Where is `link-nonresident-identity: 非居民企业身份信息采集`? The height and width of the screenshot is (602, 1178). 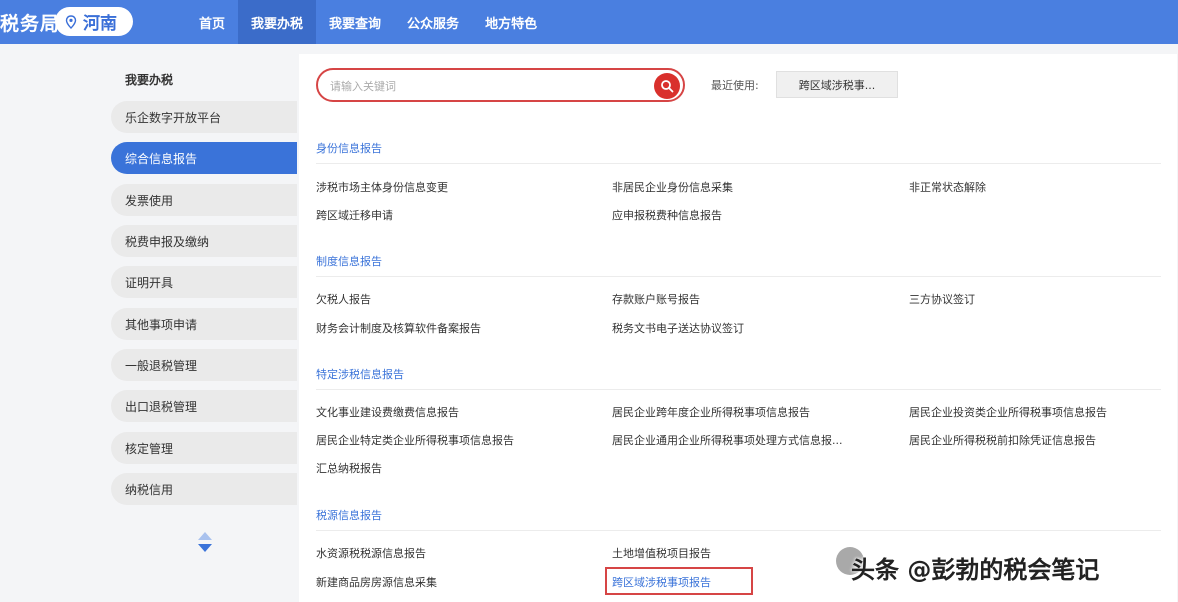
link-nonresident-identity: 非居民企业身份信息采集 is located at coordinates (672, 187).